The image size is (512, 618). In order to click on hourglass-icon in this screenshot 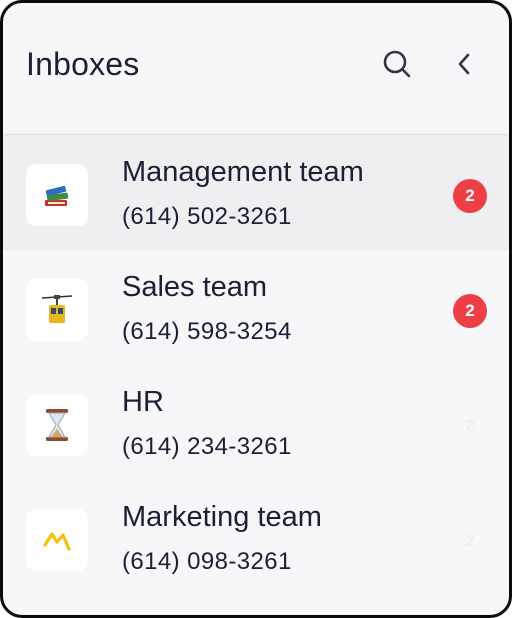, I will do `click(57, 425)`.